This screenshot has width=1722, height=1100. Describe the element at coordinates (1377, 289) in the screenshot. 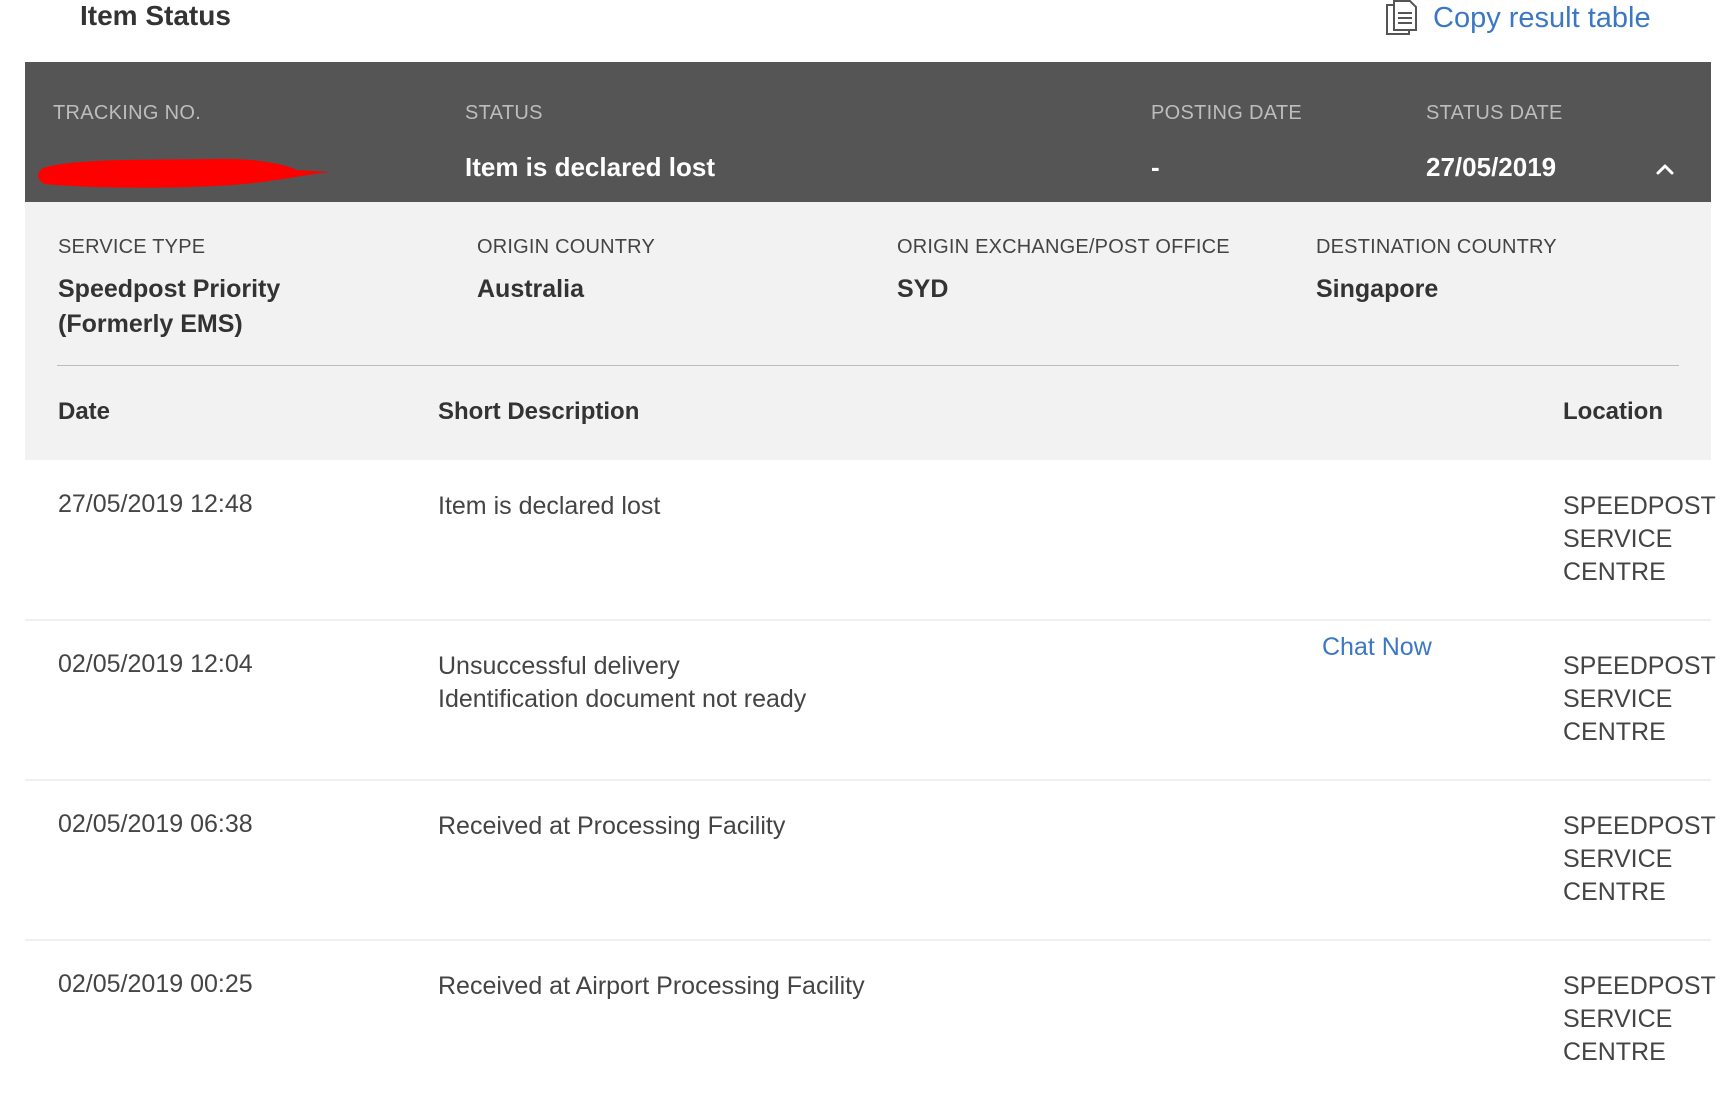

I see `destination-country-value: Singapore` at that location.